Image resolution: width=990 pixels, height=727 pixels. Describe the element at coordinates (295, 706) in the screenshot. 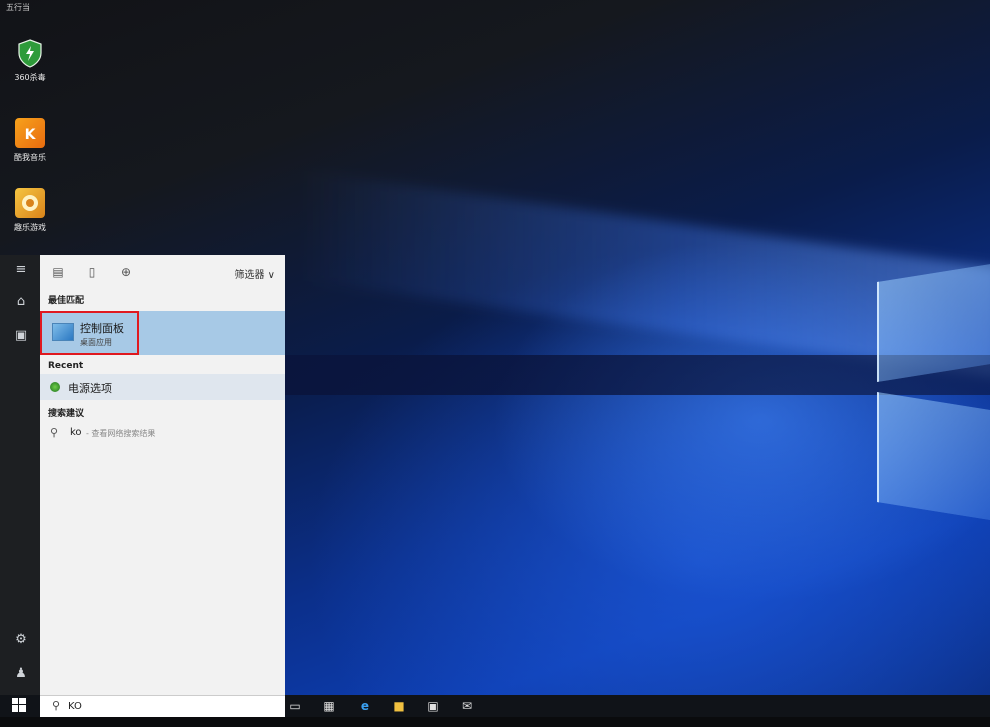

I see `task-view-icon: ▭` at that location.